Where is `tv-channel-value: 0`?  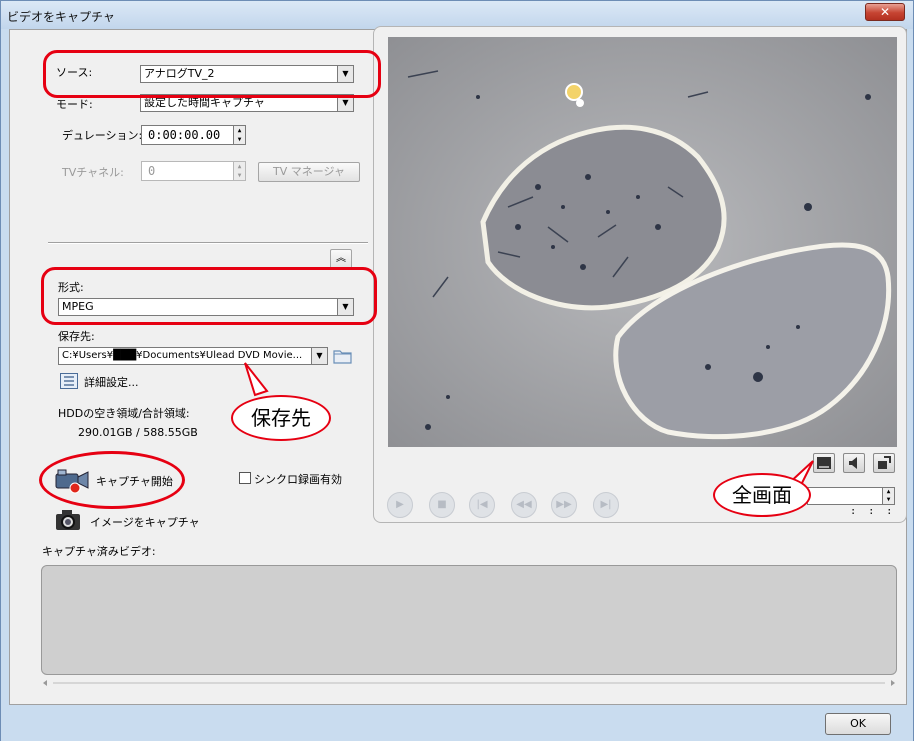 tv-channel-value: 0 is located at coordinates (152, 171).